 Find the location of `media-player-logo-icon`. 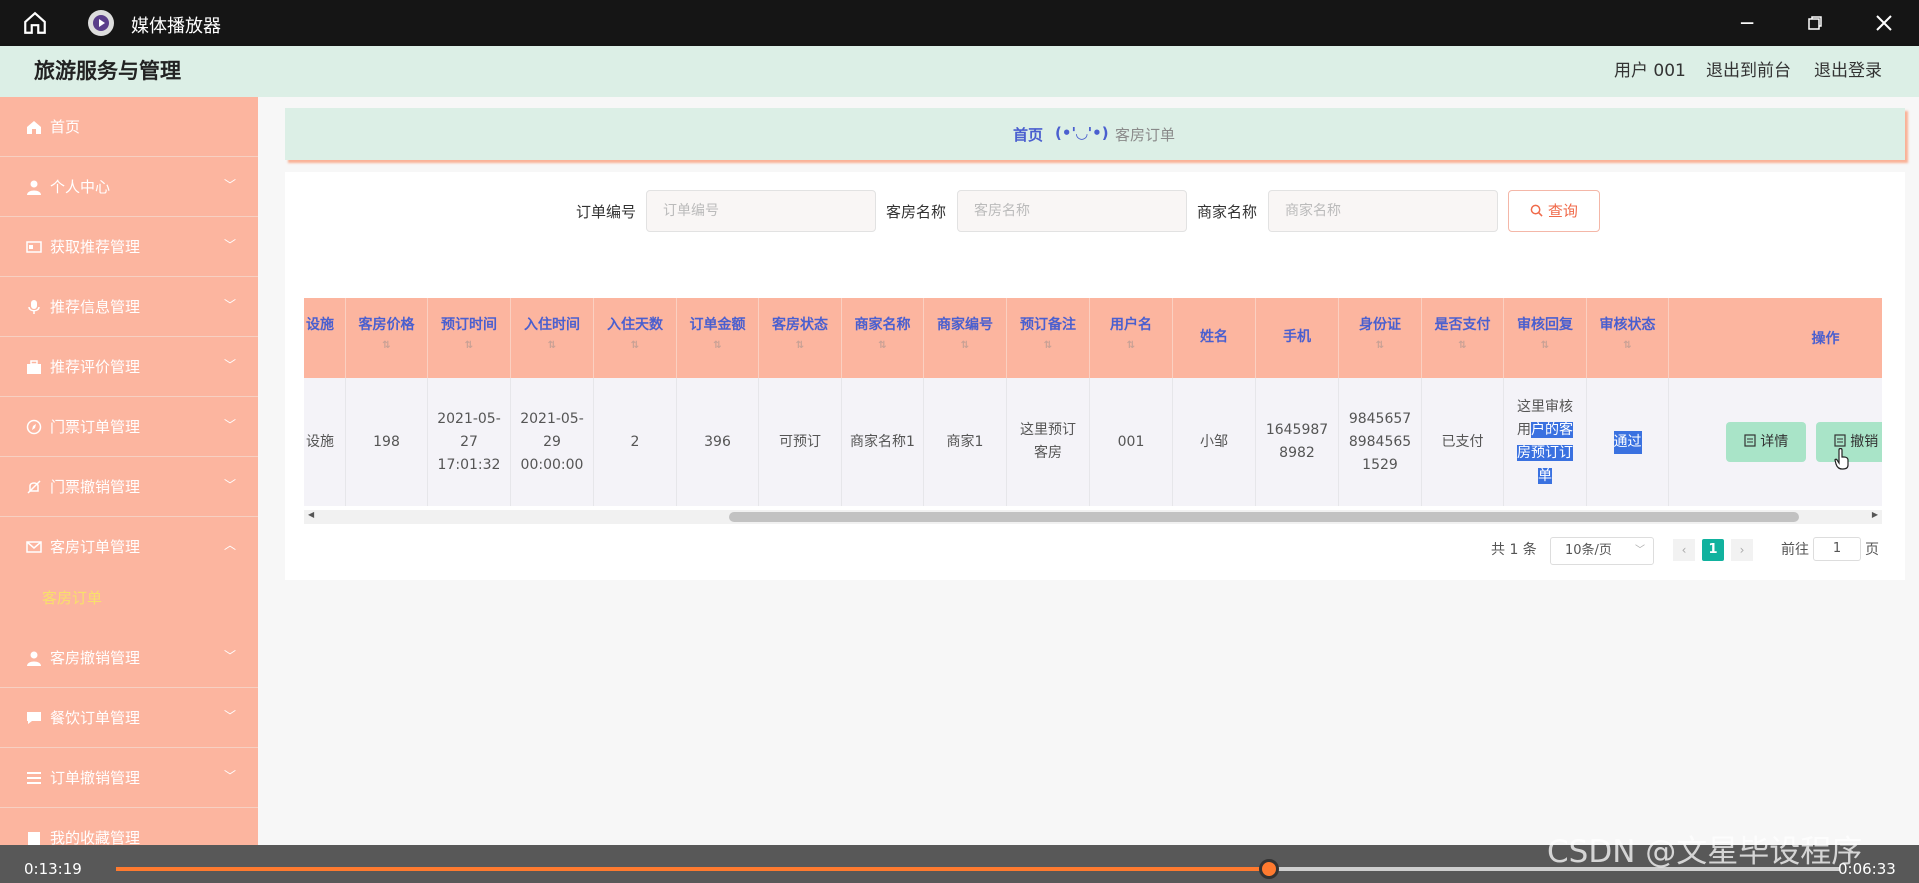

media-player-logo-icon is located at coordinates (101, 23).